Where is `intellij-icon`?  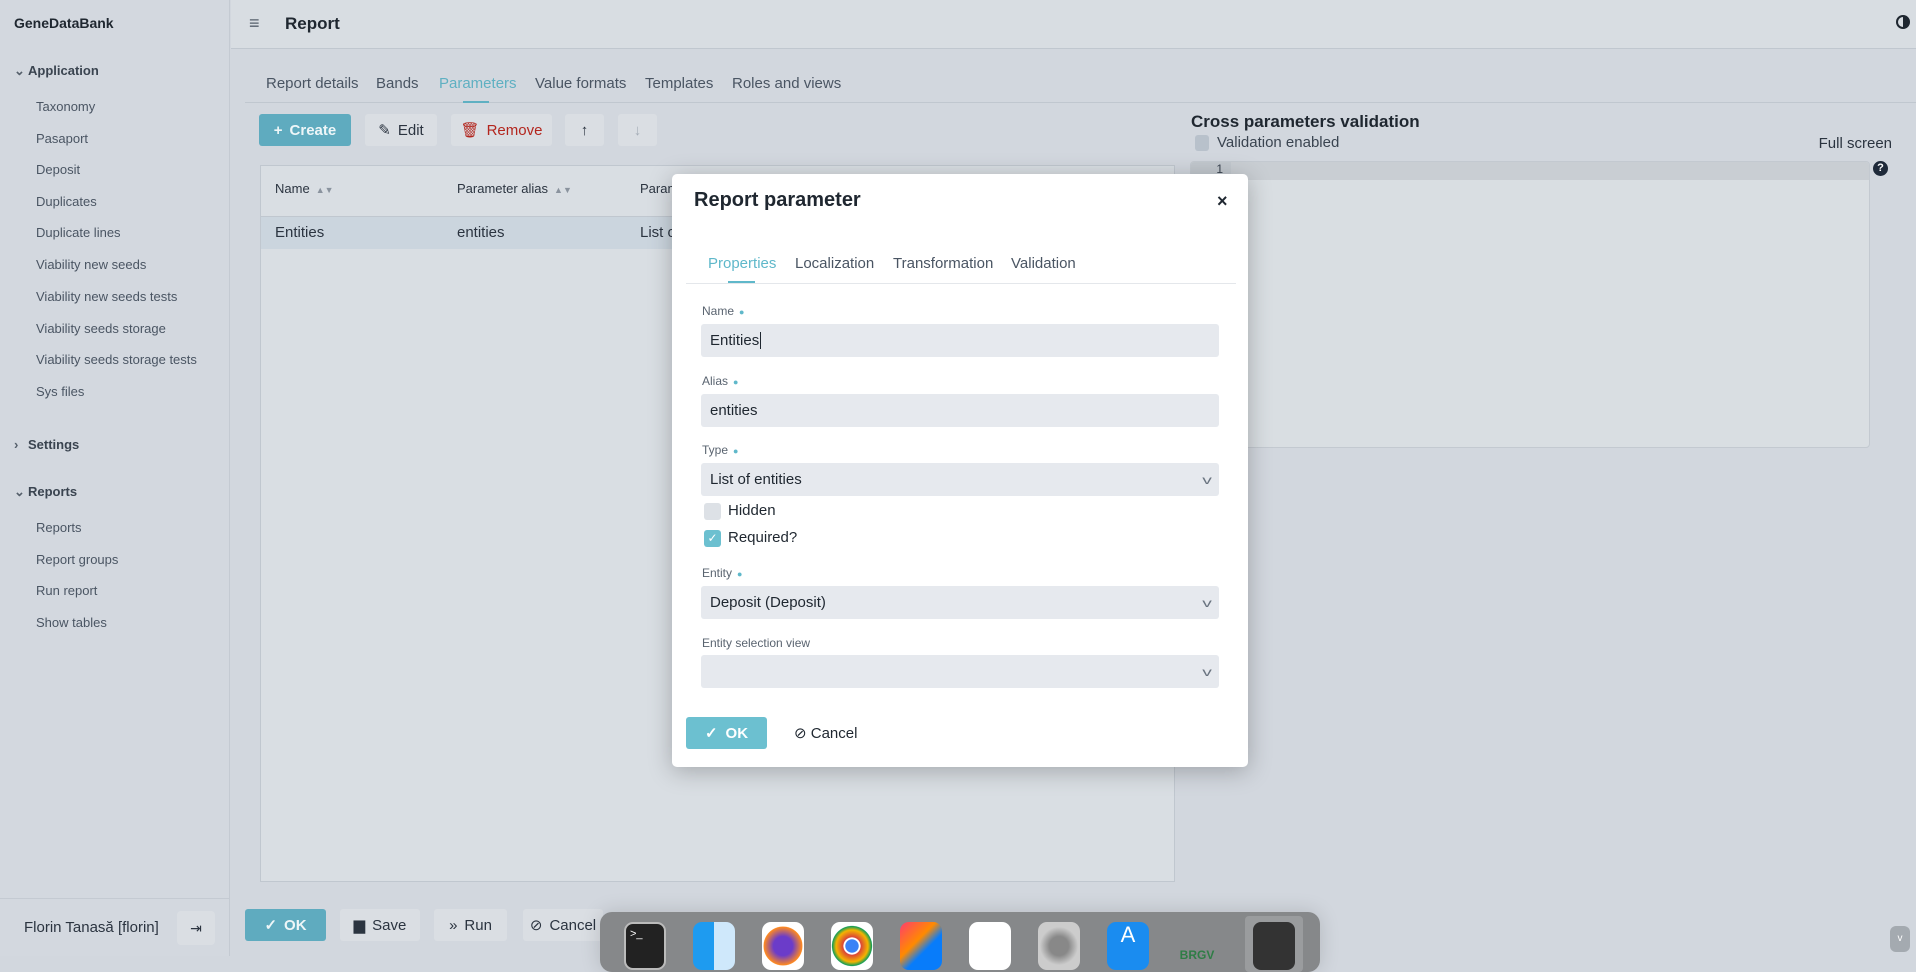 intellij-icon is located at coordinates (921, 946).